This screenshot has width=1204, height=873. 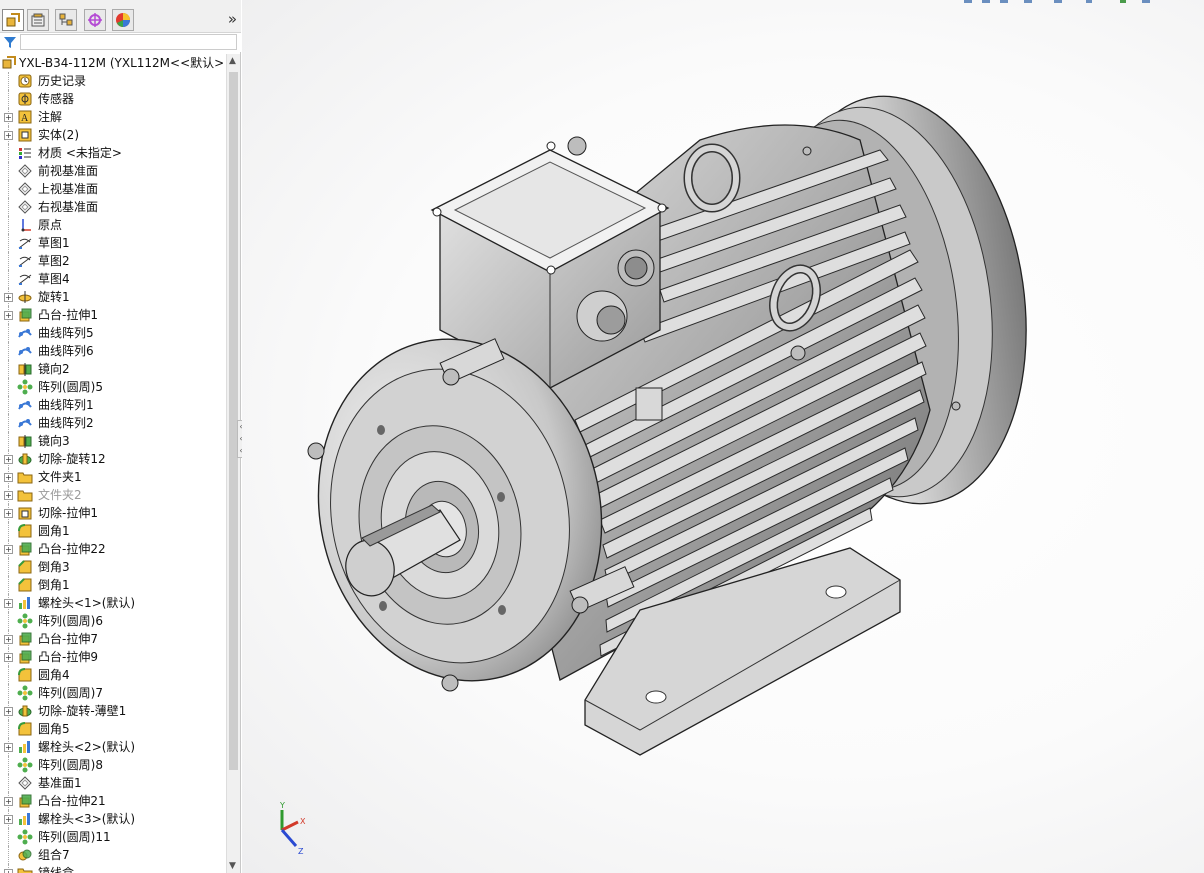 What do you see at coordinates (10, 42) in the screenshot?
I see `filter-icon` at bounding box center [10, 42].